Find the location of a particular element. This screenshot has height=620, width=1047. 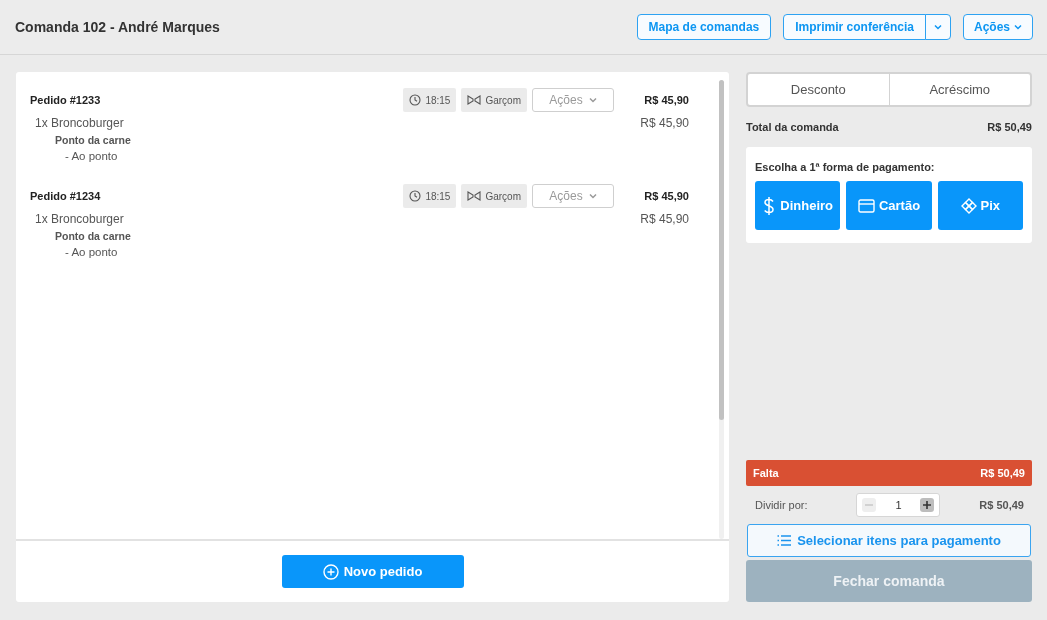

adjustment-tab: Desconto is located at coordinates (818, 89).